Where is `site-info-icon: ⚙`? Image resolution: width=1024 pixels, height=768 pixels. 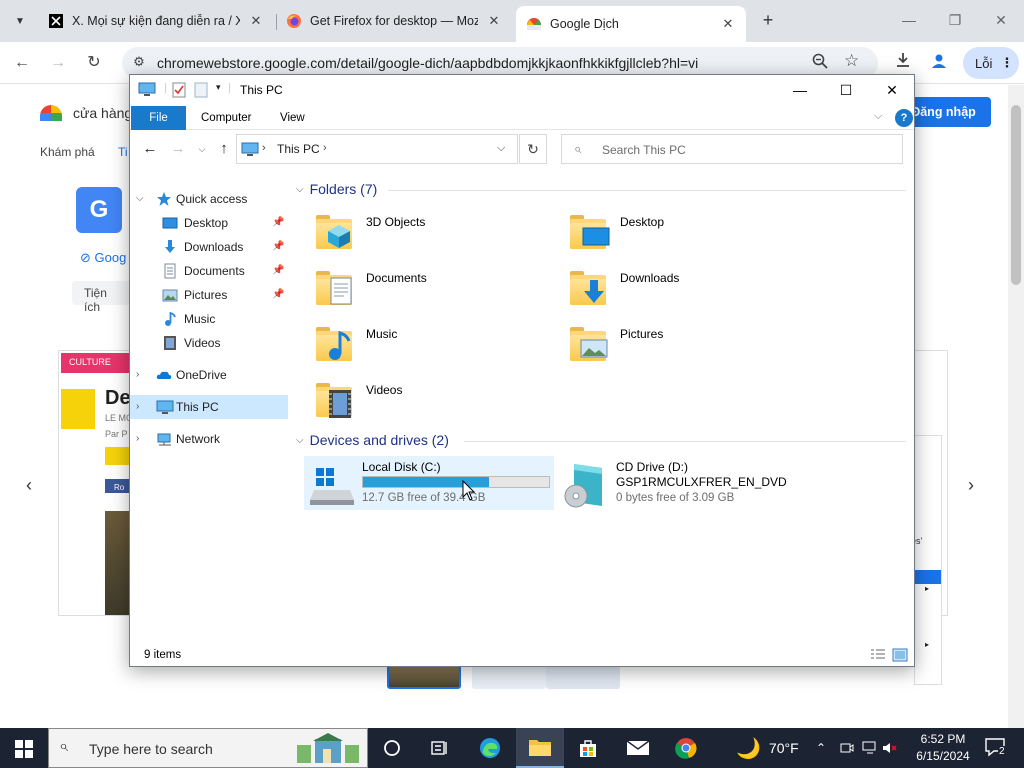 site-info-icon: ⚙ is located at coordinates (139, 63).